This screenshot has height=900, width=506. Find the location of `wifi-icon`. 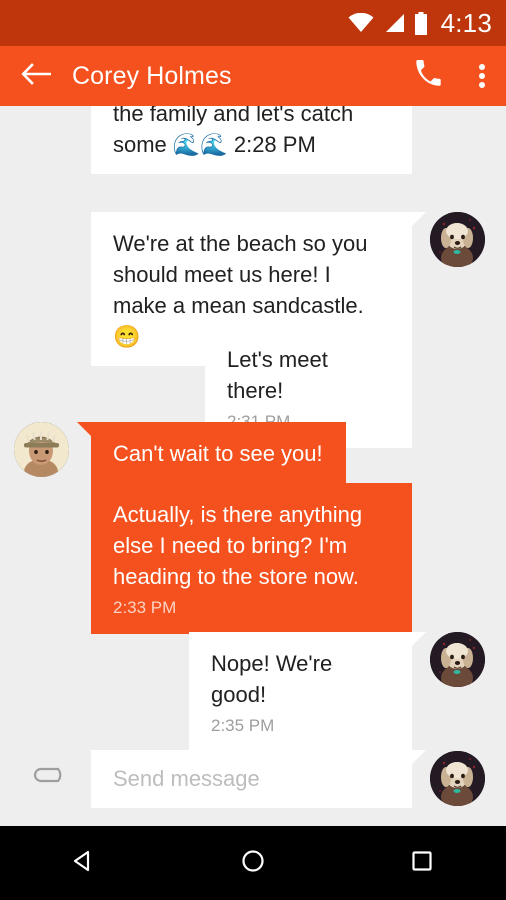

wifi-icon is located at coordinates (361, 23).